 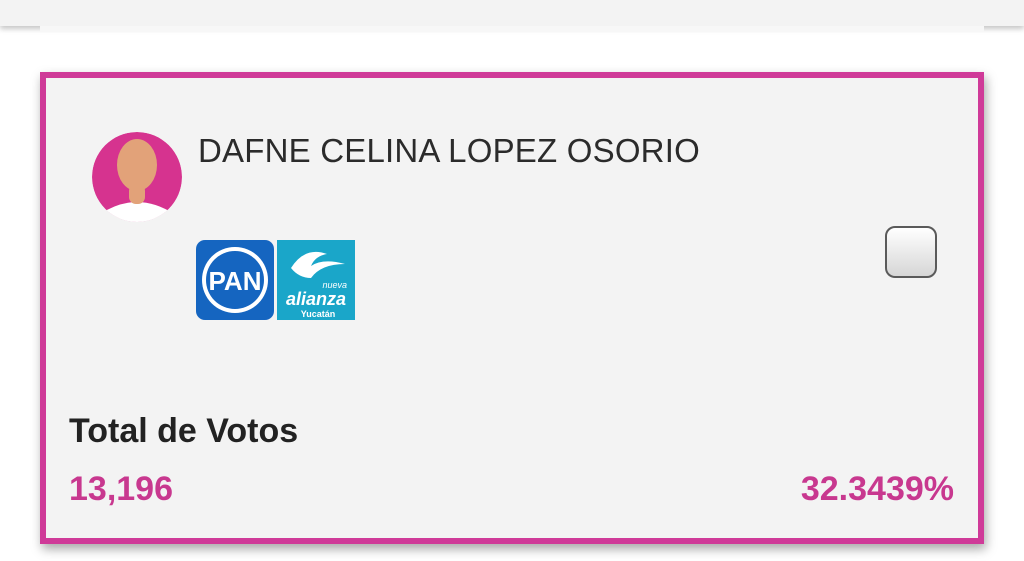 What do you see at coordinates (137, 177) in the screenshot?
I see `female-person-avatar-icon` at bounding box center [137, 177].